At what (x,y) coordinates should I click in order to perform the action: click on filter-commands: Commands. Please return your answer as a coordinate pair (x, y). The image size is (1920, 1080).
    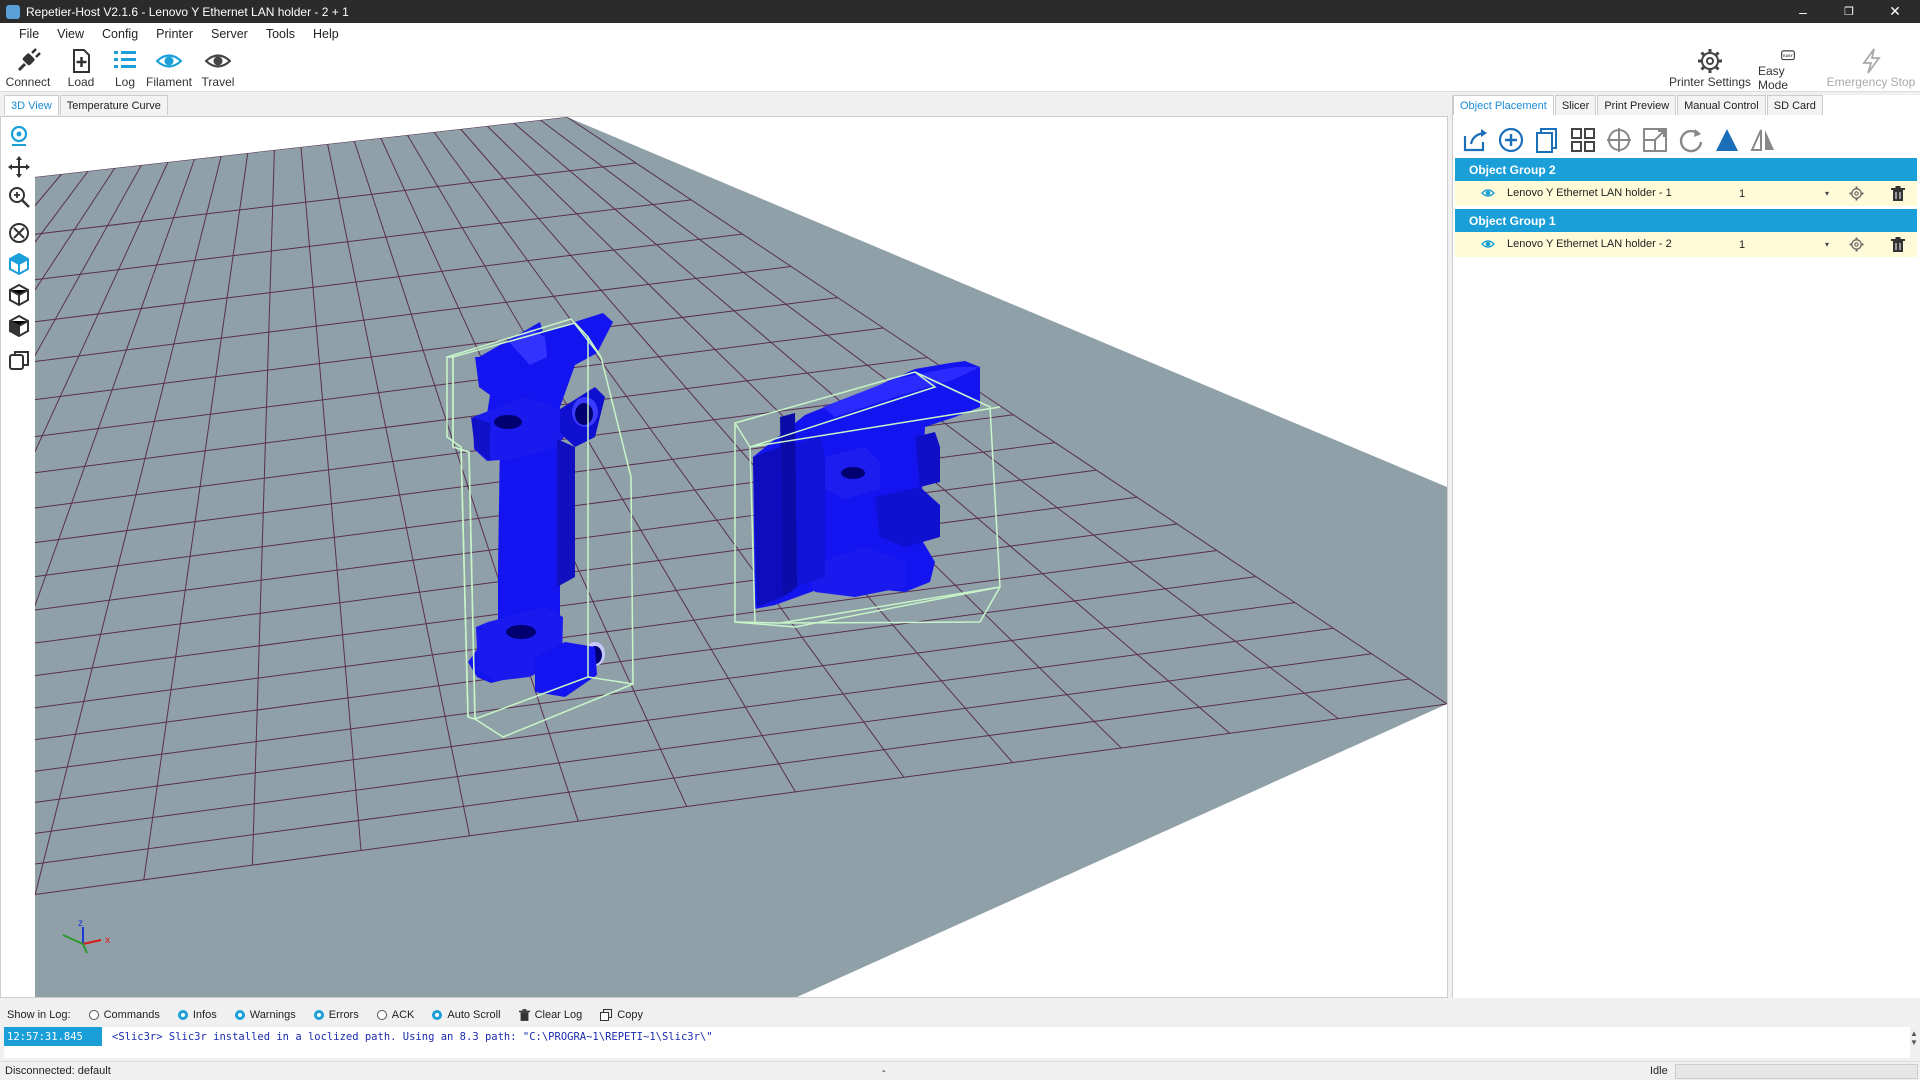
    Looking at the image, I should click on (124, 1015).